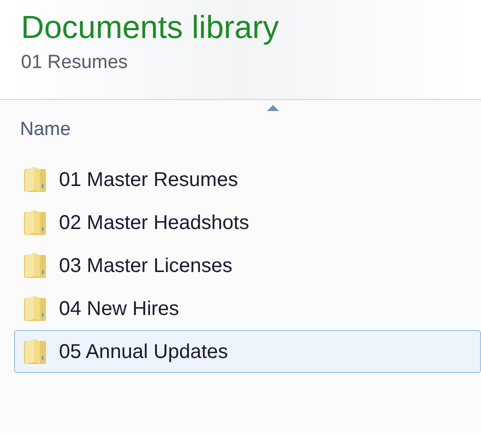 The image size is (481, 433). I want to click on folder-row: 04 New Hires, so click(247, 308).